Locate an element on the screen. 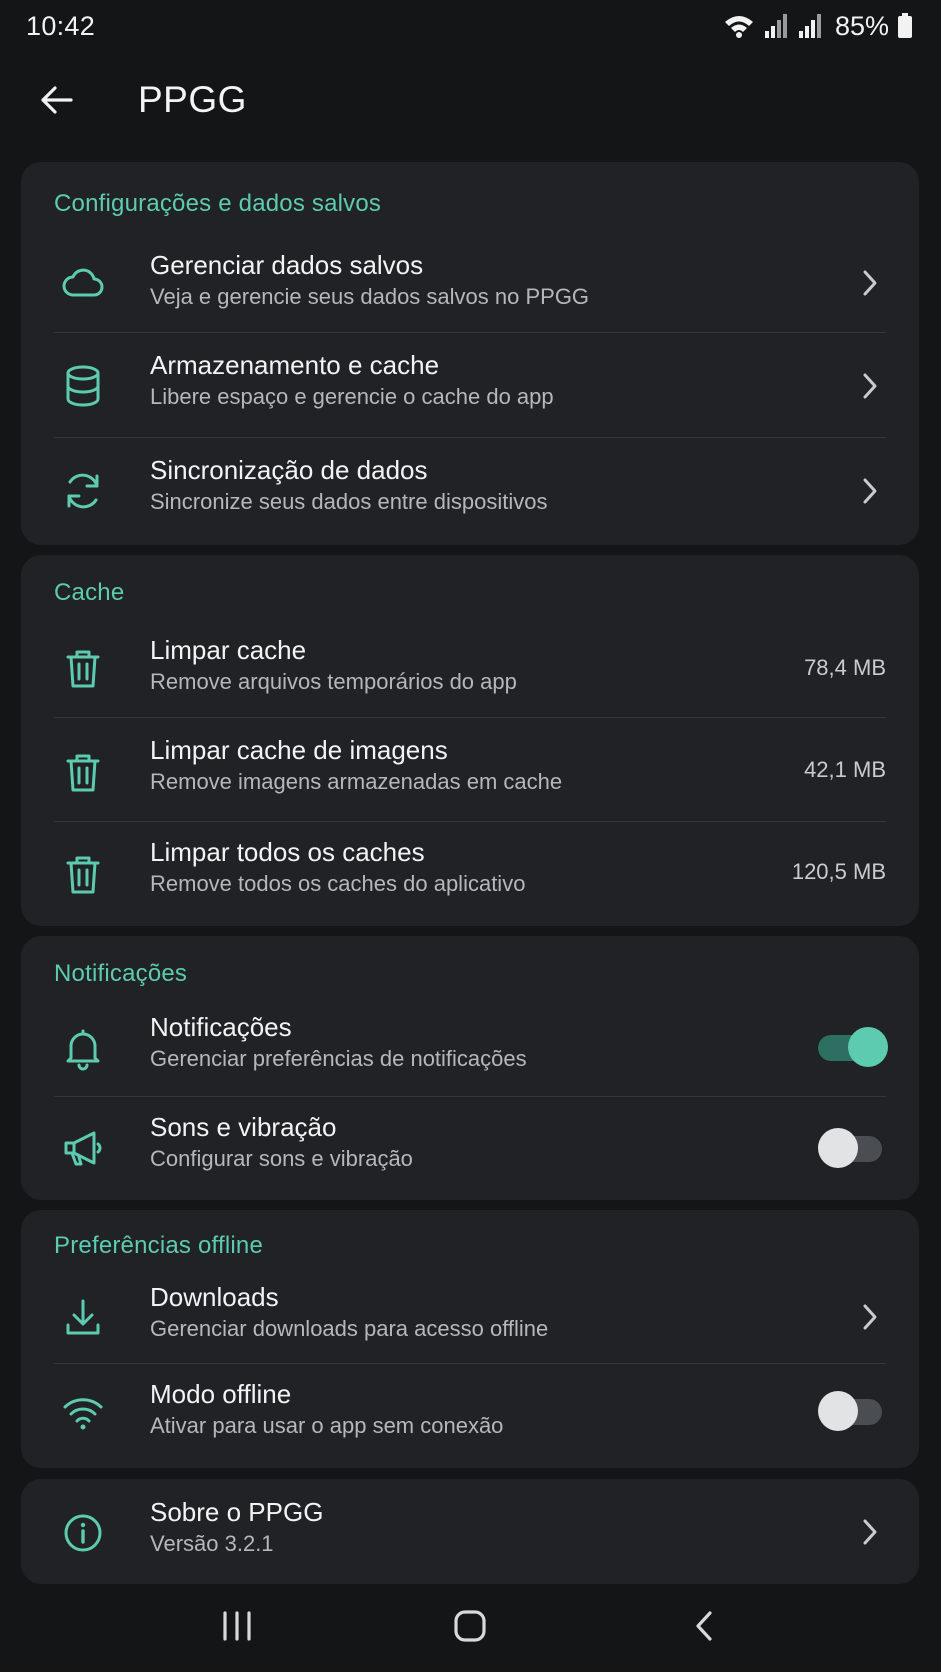 The image size is (941, 1672). section-title-offline: Preferências offline is located at coordinates (159, 1245).